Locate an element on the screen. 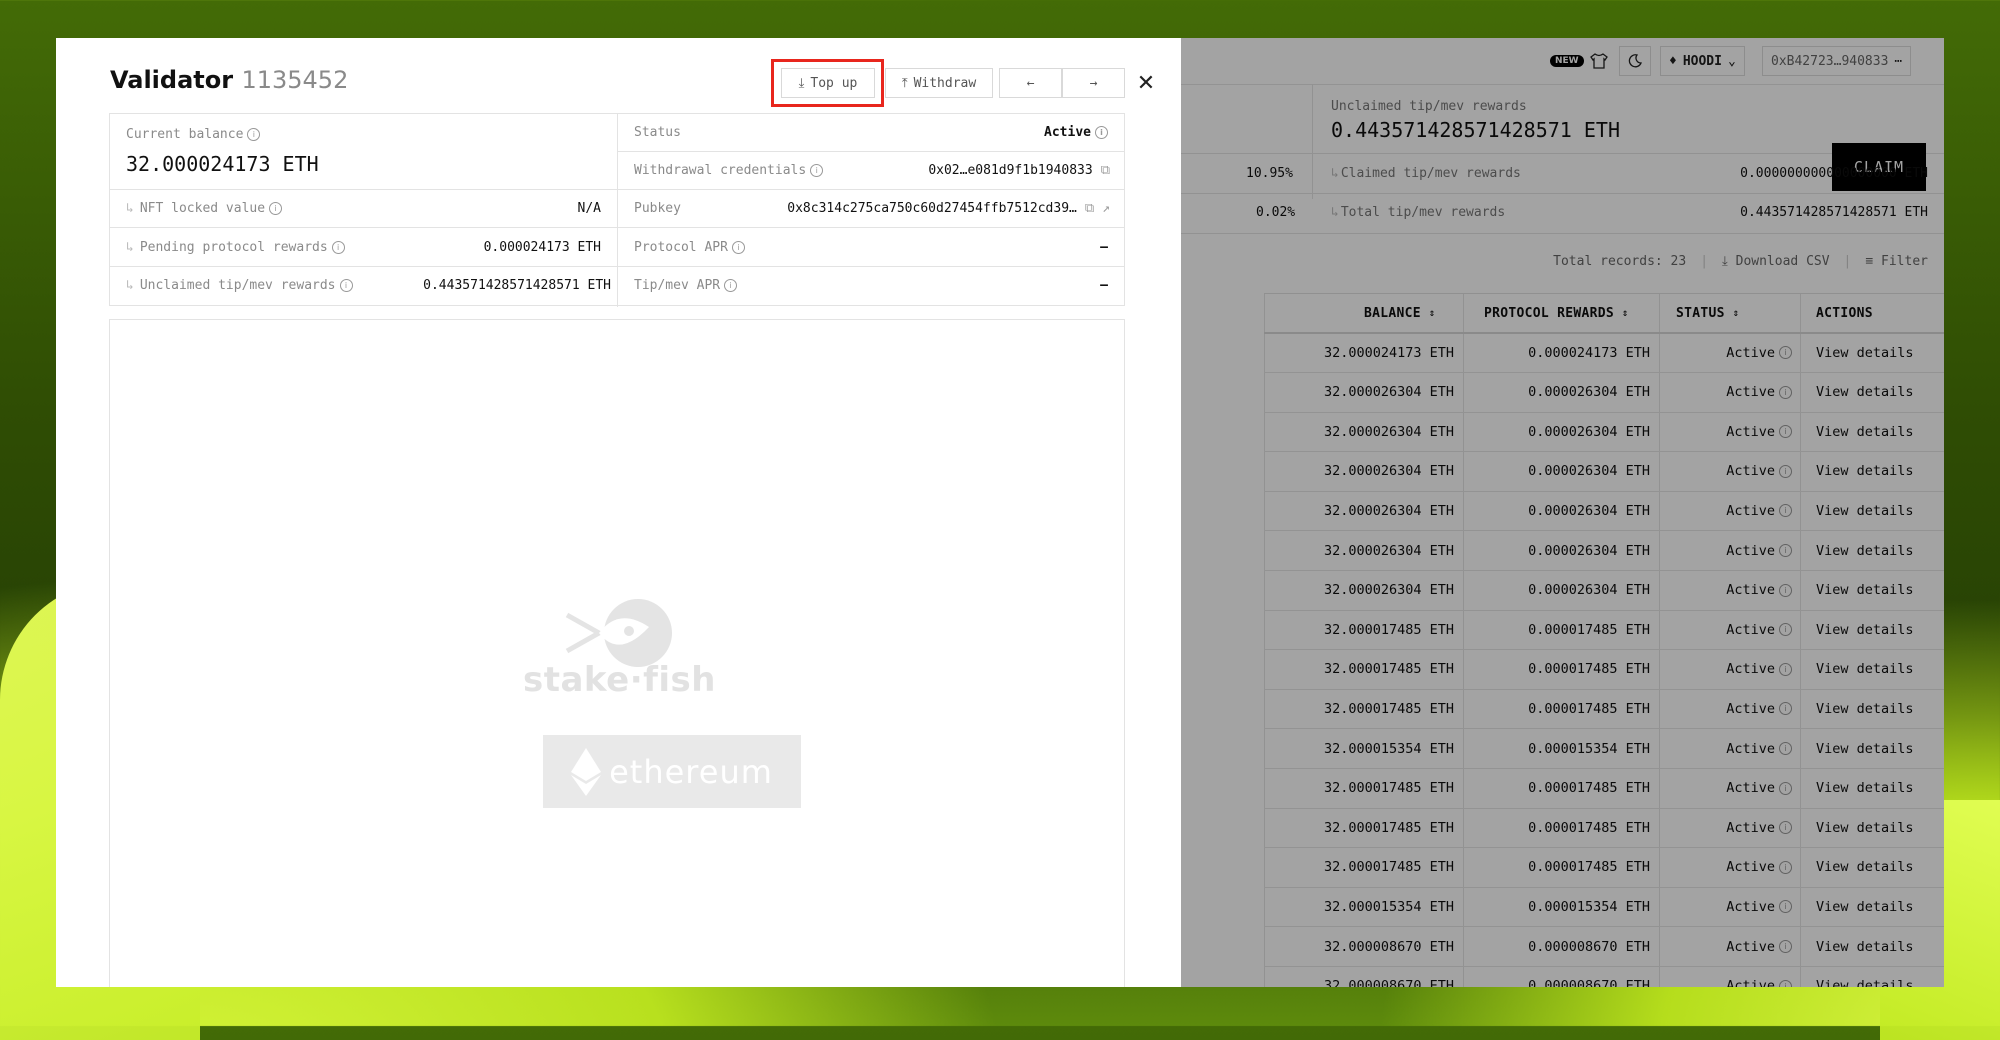  pending-rewards-value: 0.000024173 ETH is located at coordinates (542, 247).